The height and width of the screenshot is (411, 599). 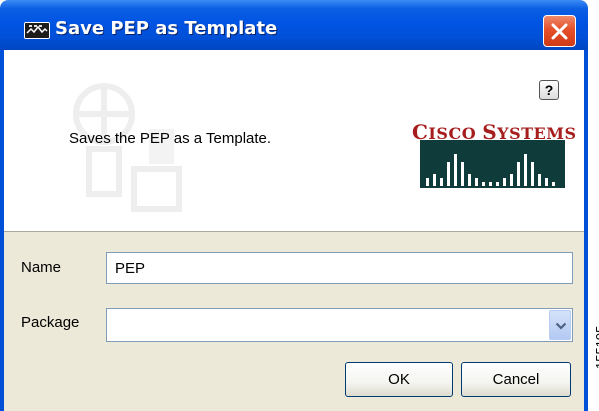 I want to click on close-button, so click(x=559, y=31).